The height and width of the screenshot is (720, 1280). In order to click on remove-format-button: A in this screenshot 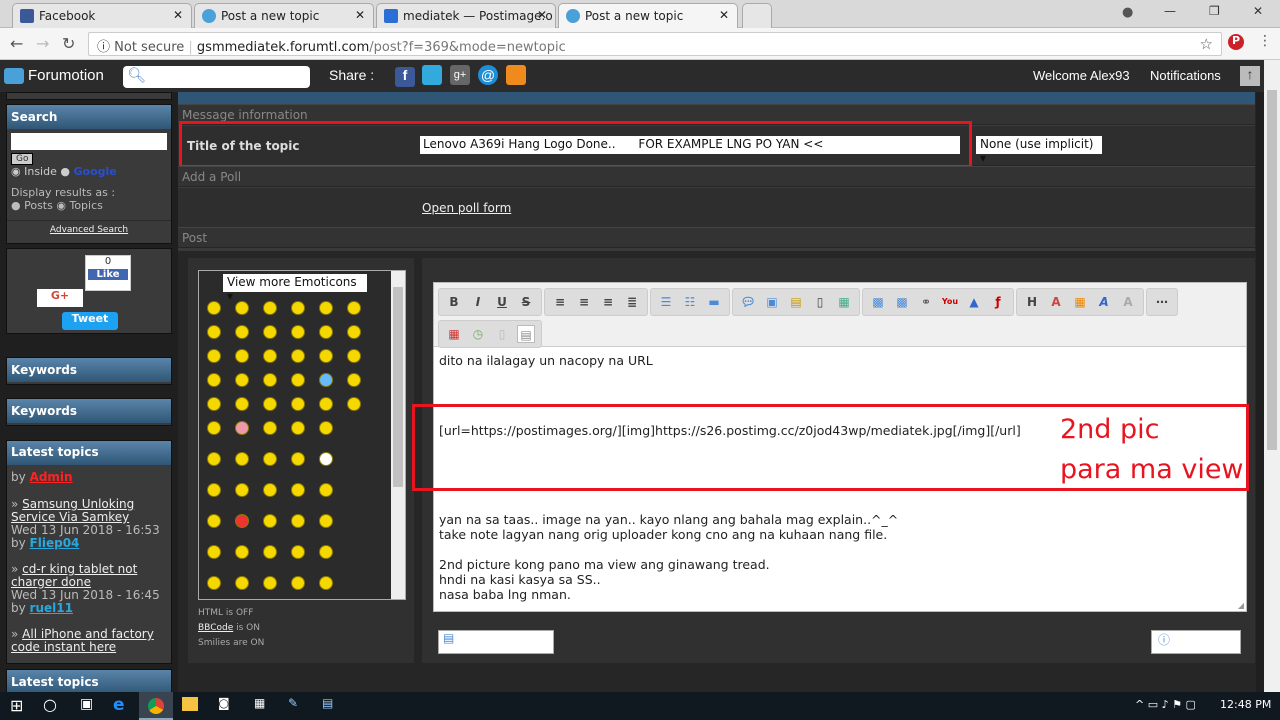, I will do `click(1128, 302)`.